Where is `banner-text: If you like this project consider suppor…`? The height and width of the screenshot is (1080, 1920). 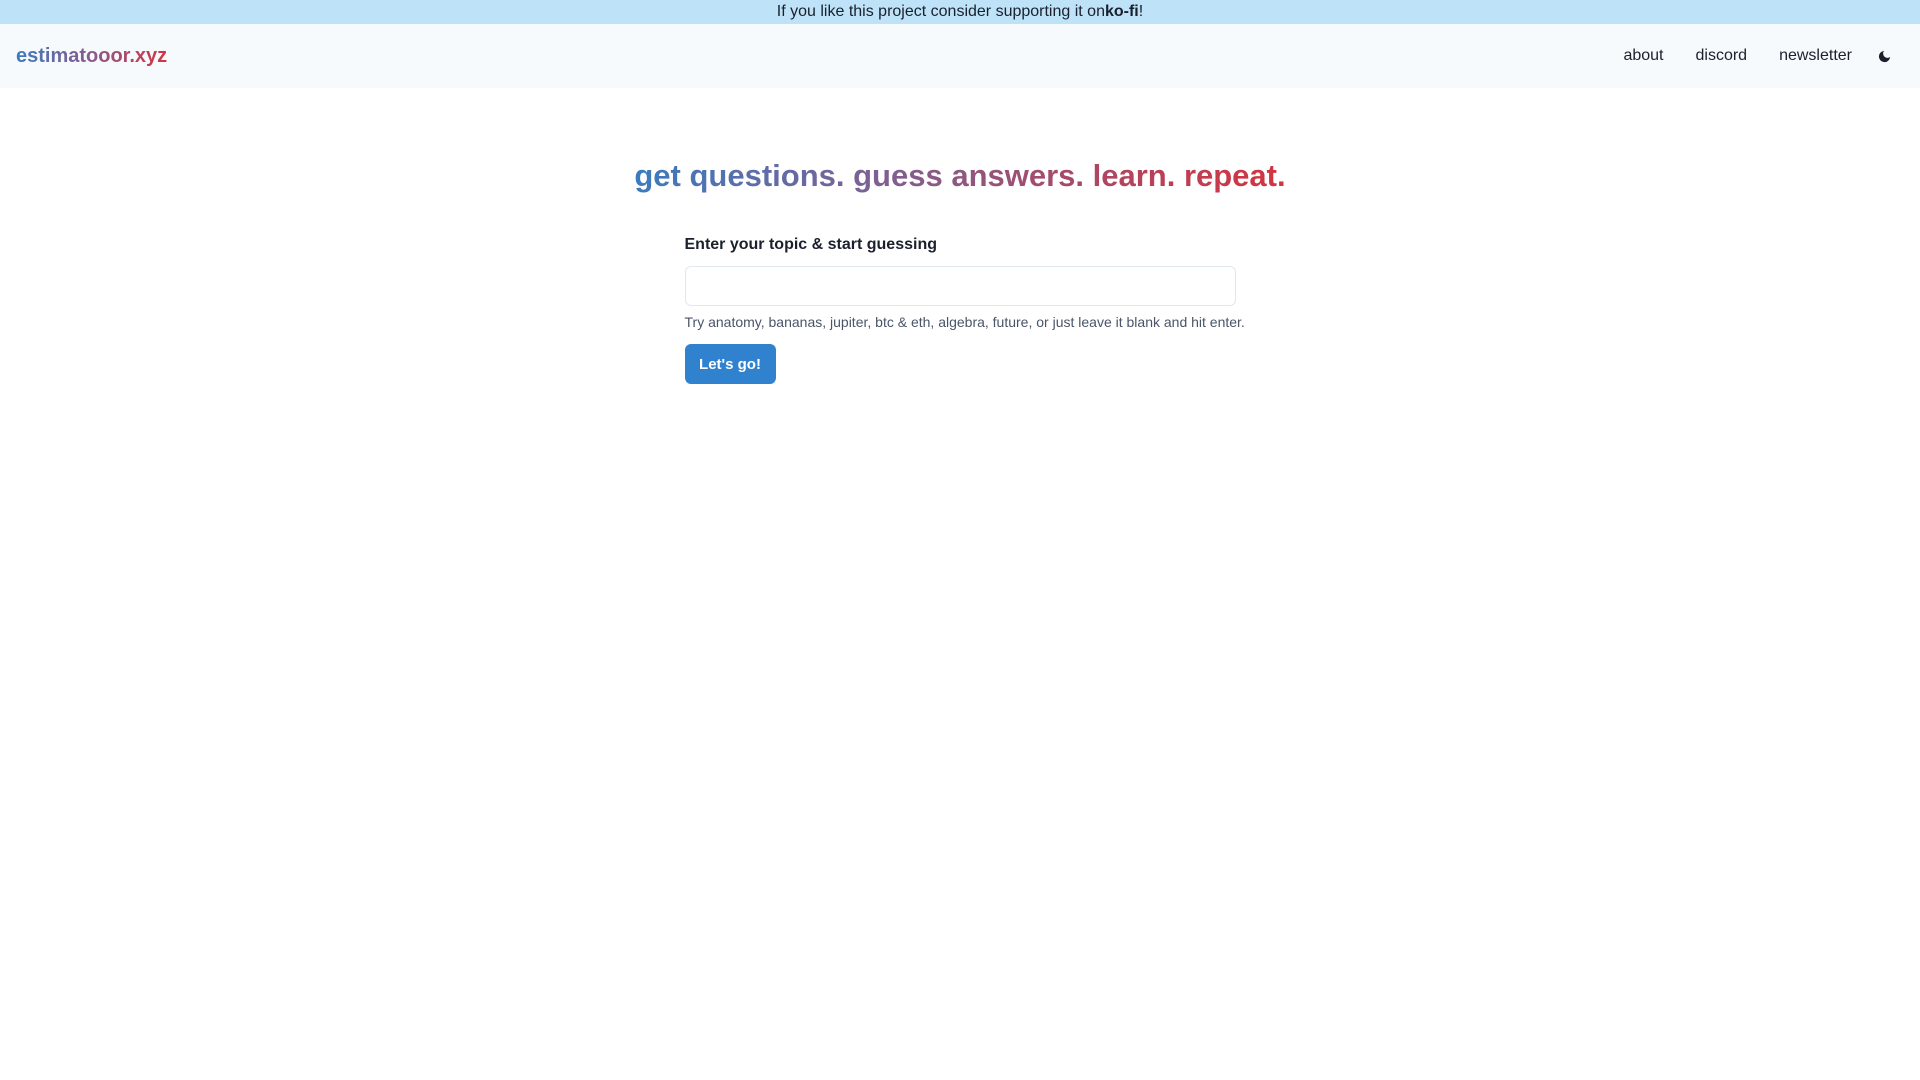
banner-text: If you like this project consider suppor… is located at coordinates (940, 11).